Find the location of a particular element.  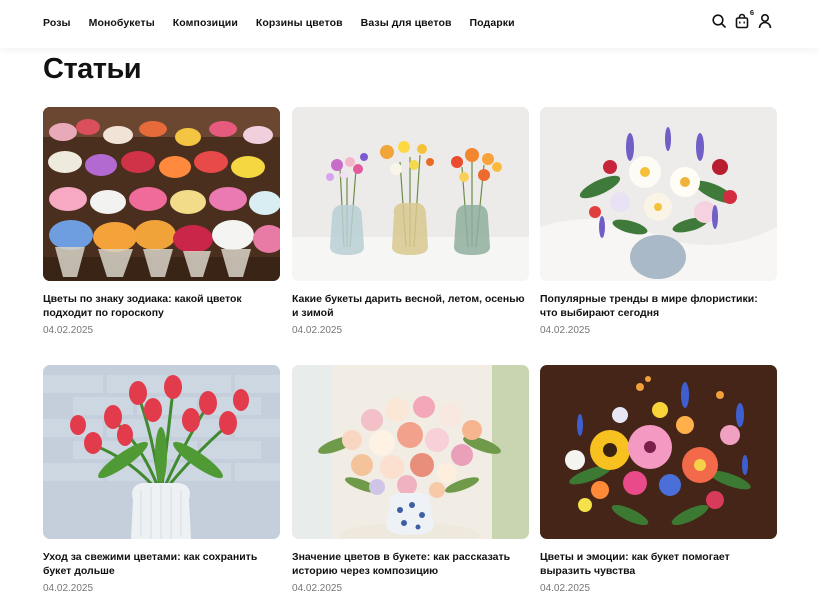

nav-item-flower-baskets: Корзины цветов is located at coordinates (299, 23).